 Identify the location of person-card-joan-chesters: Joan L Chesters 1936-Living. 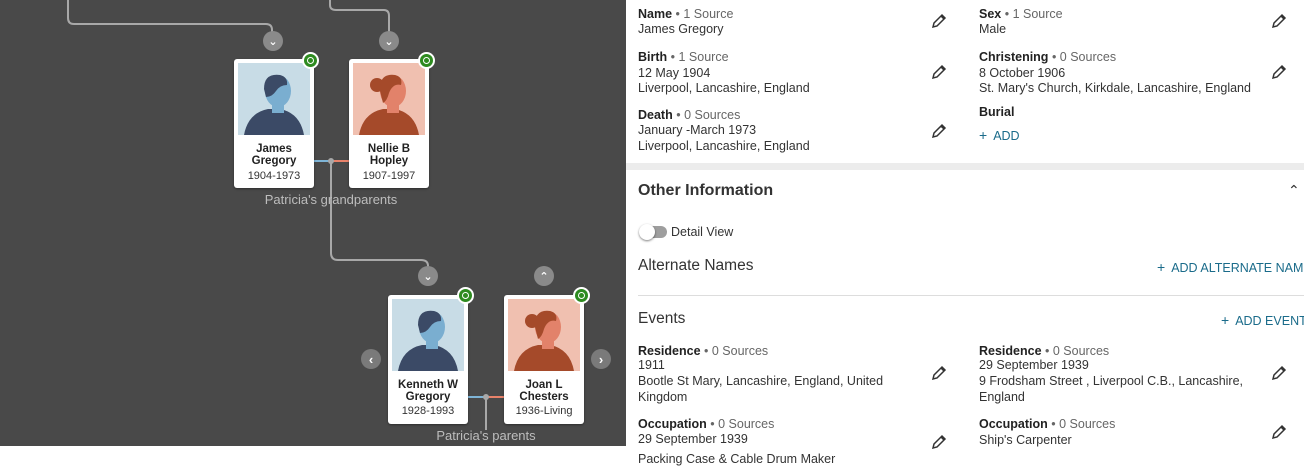
(544, 359).